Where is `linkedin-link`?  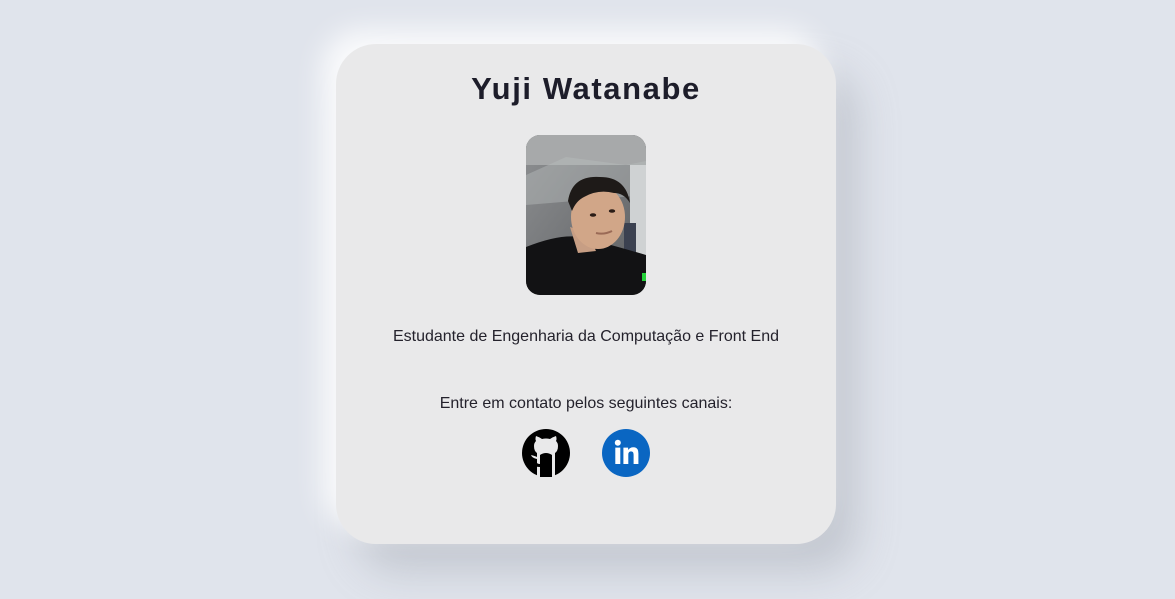
linkedin-link is located at coordinates (626, 453).